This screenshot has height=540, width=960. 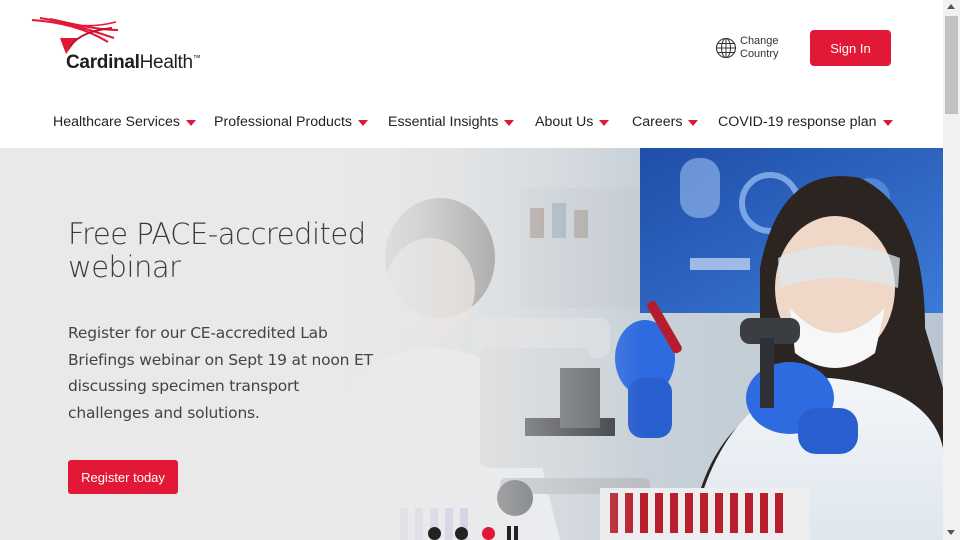 What do you see at coordinates (797, 122) in the screenshot?
I see `nav-item-label: COVID-19 response plan` at bounding box center [797, 122].